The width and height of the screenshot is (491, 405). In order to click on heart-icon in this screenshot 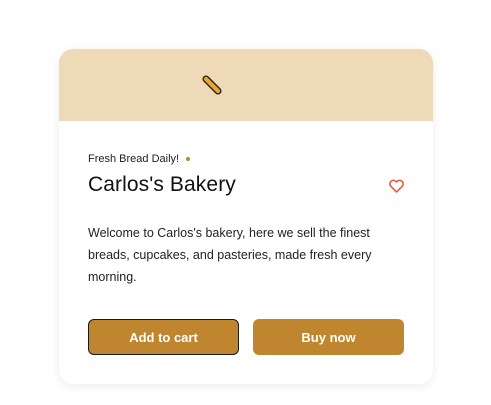, I will do `click(396, 186)`.